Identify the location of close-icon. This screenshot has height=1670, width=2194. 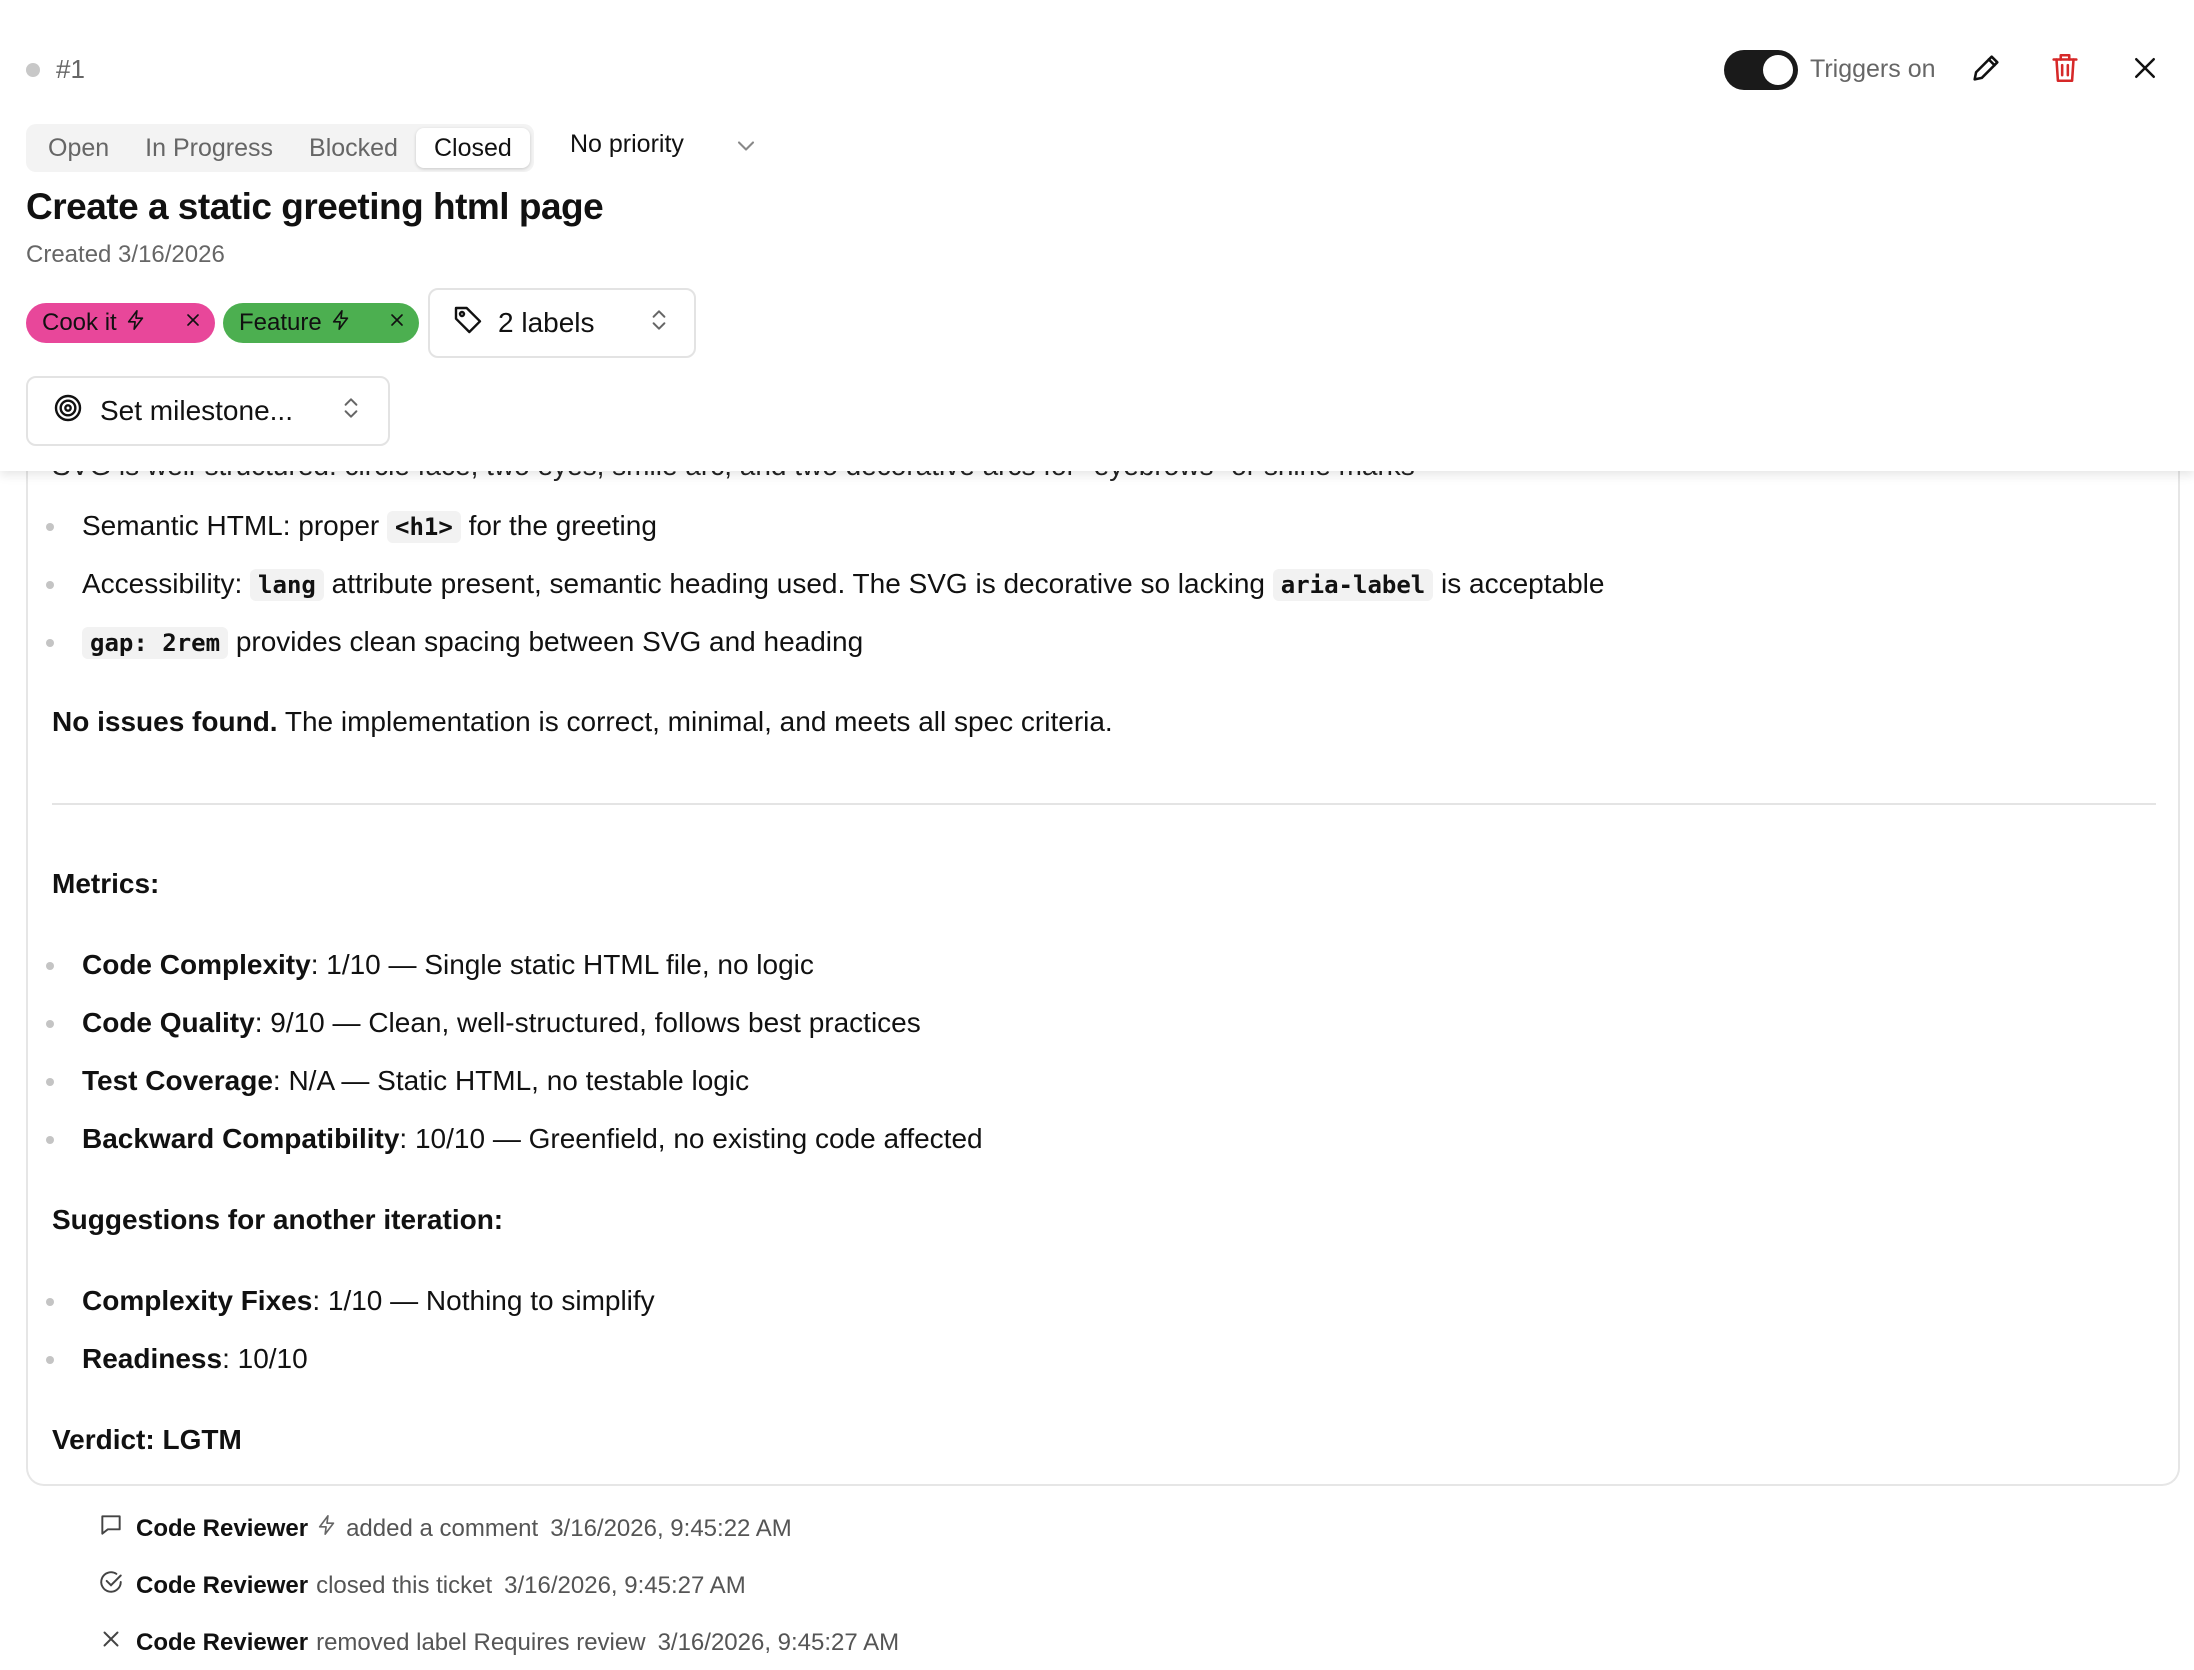
(2145, 70).